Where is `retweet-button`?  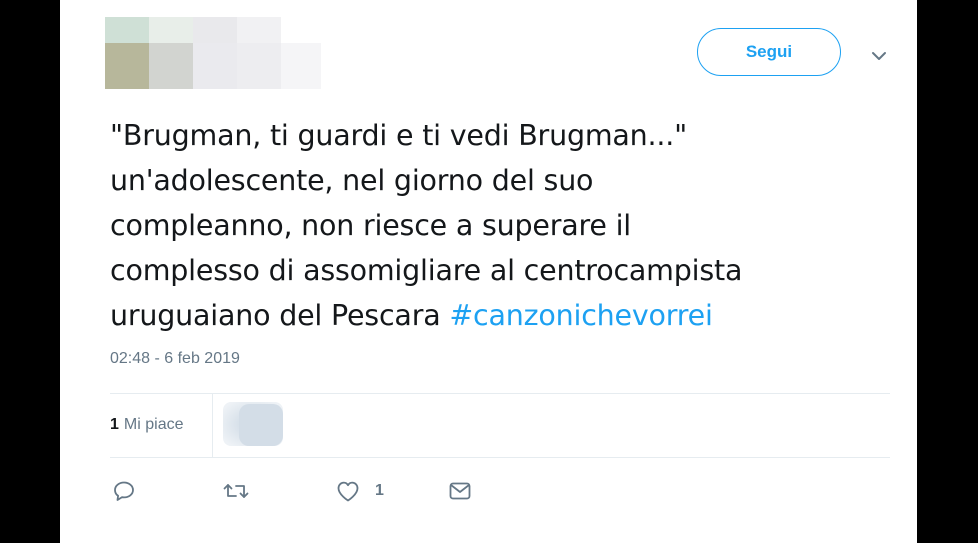 retweet-button is located at coordinates (236, 491).